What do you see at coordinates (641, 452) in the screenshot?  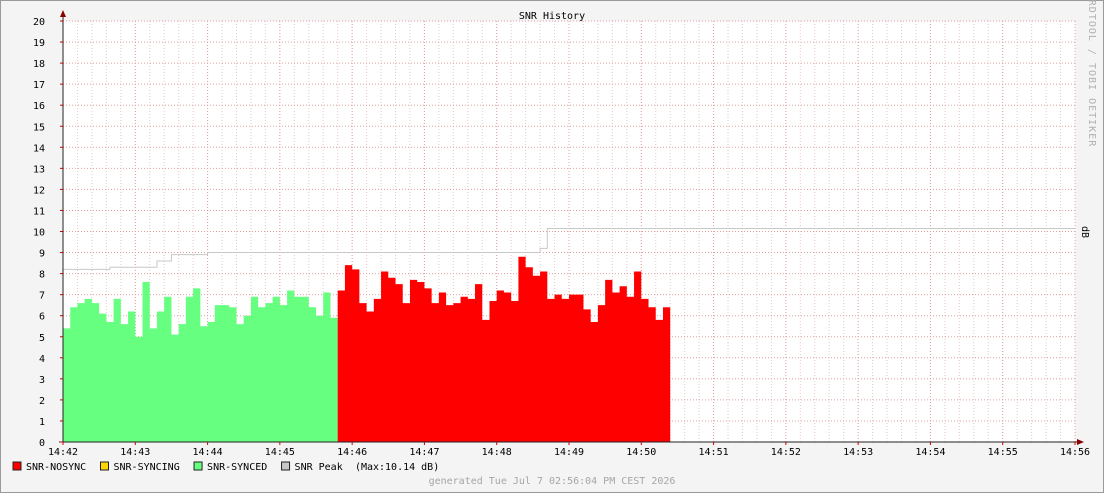 I see `x-tick-label: 14:50` at bounding box center [641, 452].